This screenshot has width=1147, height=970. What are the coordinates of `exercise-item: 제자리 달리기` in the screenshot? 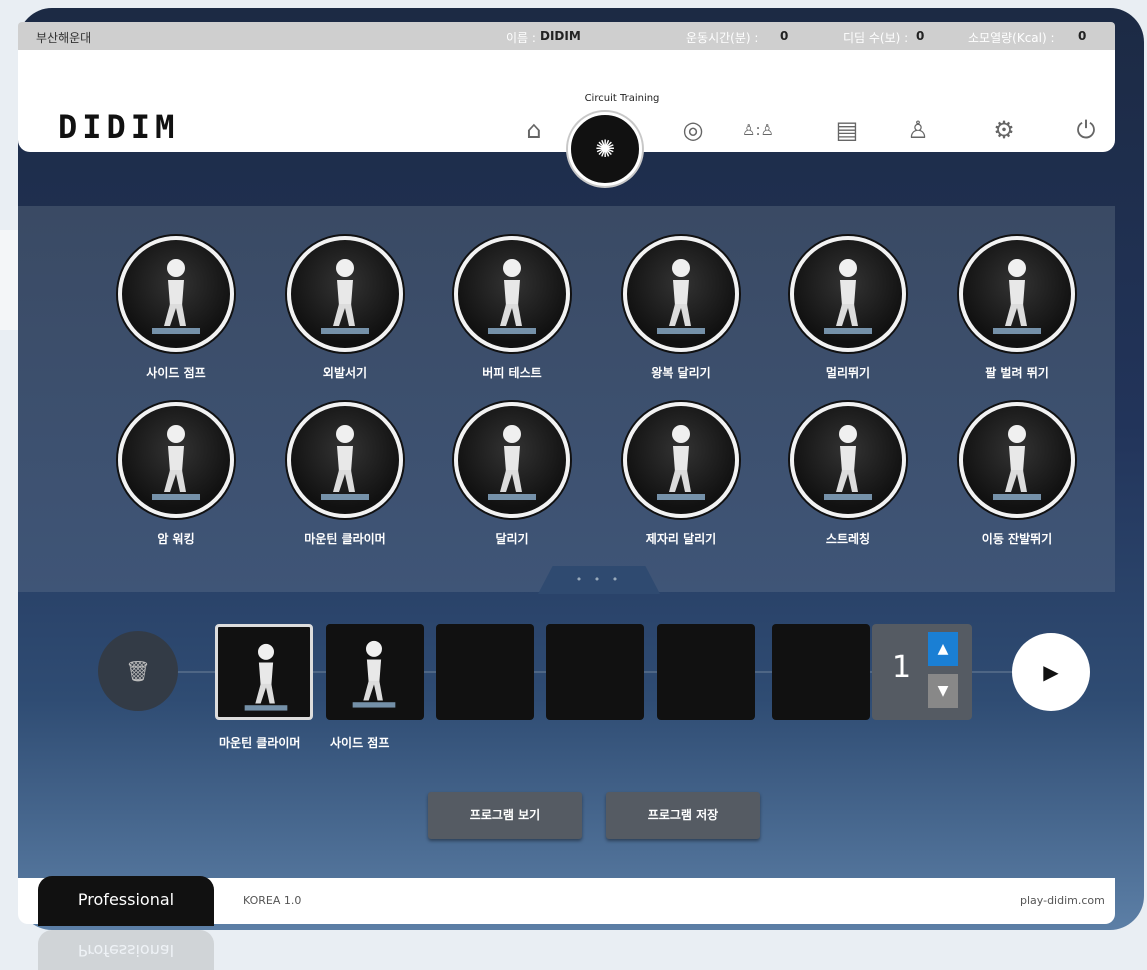 It's located at (681, 474).